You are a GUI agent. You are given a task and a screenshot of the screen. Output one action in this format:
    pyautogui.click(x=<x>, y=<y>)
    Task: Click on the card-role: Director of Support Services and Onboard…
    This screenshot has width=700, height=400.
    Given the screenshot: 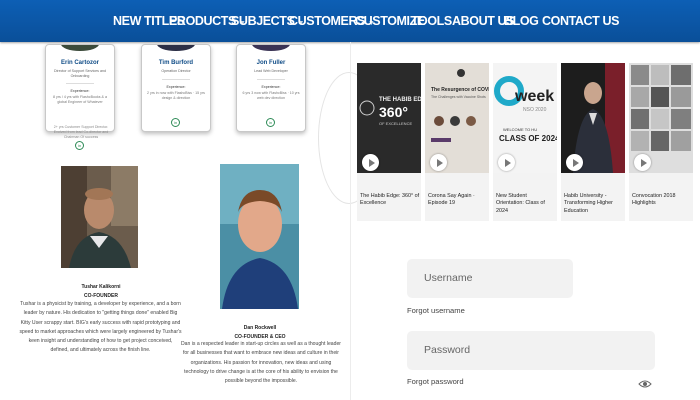 What is the action you would take?
    pyautogui.click(x=80, y=73)
    